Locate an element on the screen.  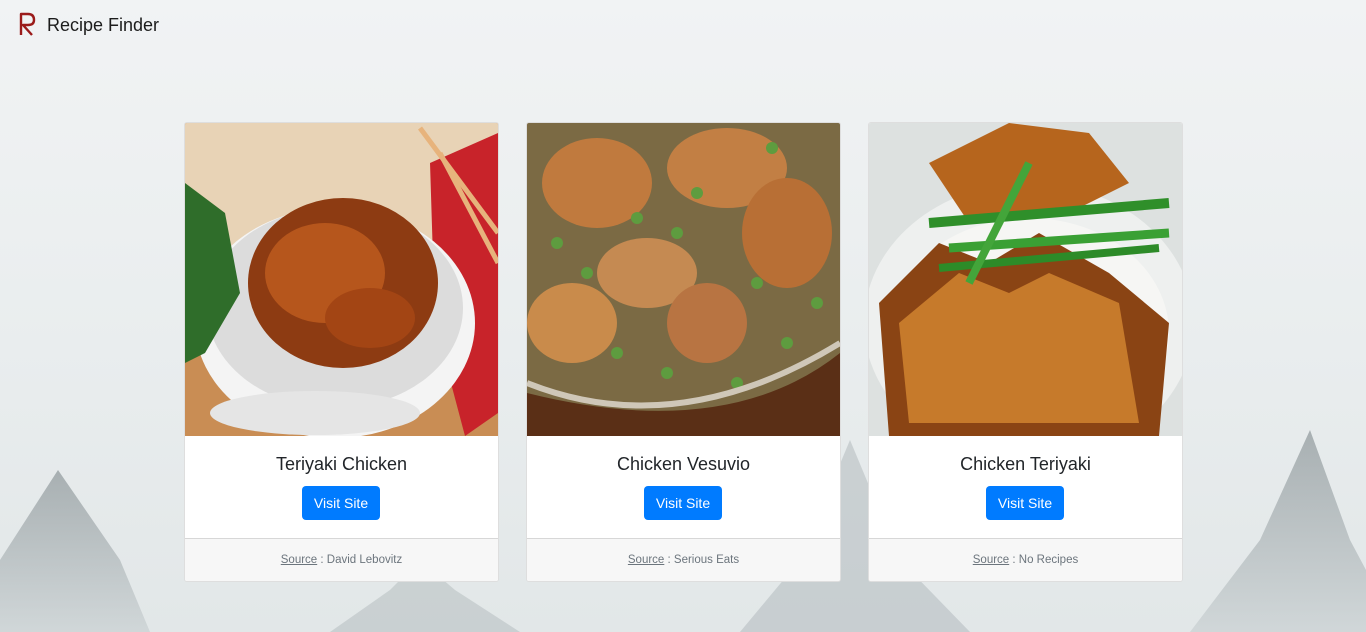
card-footer: Source : No Recipes is located at coordinates (1025, 559).